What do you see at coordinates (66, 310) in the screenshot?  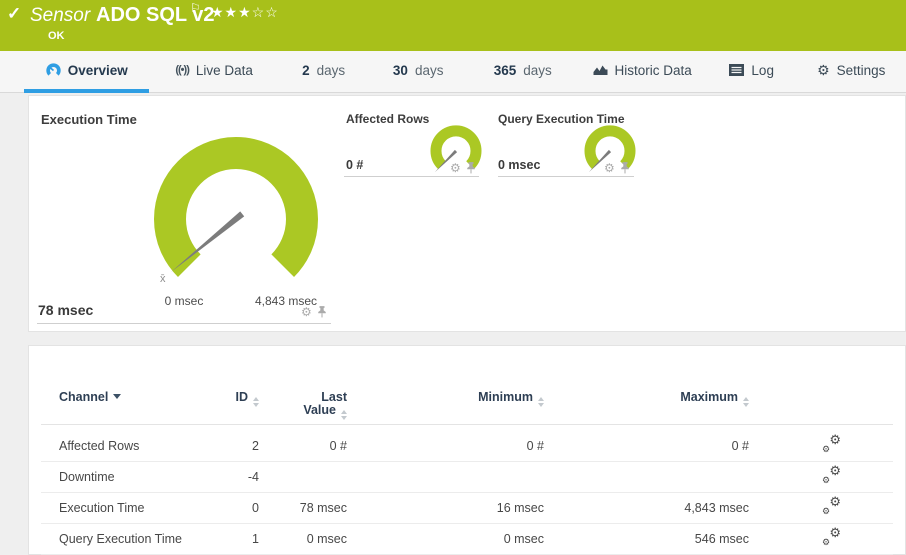 I see `execution-time-value: 78 msec` at bounding box center [66, 310].